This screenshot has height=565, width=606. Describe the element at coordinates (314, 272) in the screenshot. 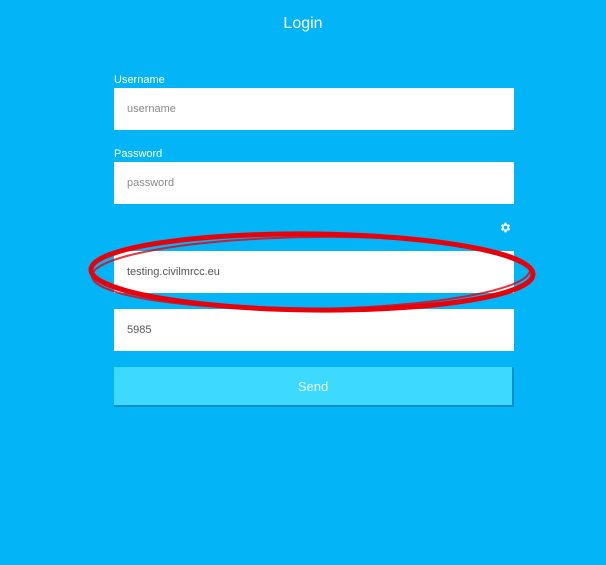

I see `server-address-input` at that location.